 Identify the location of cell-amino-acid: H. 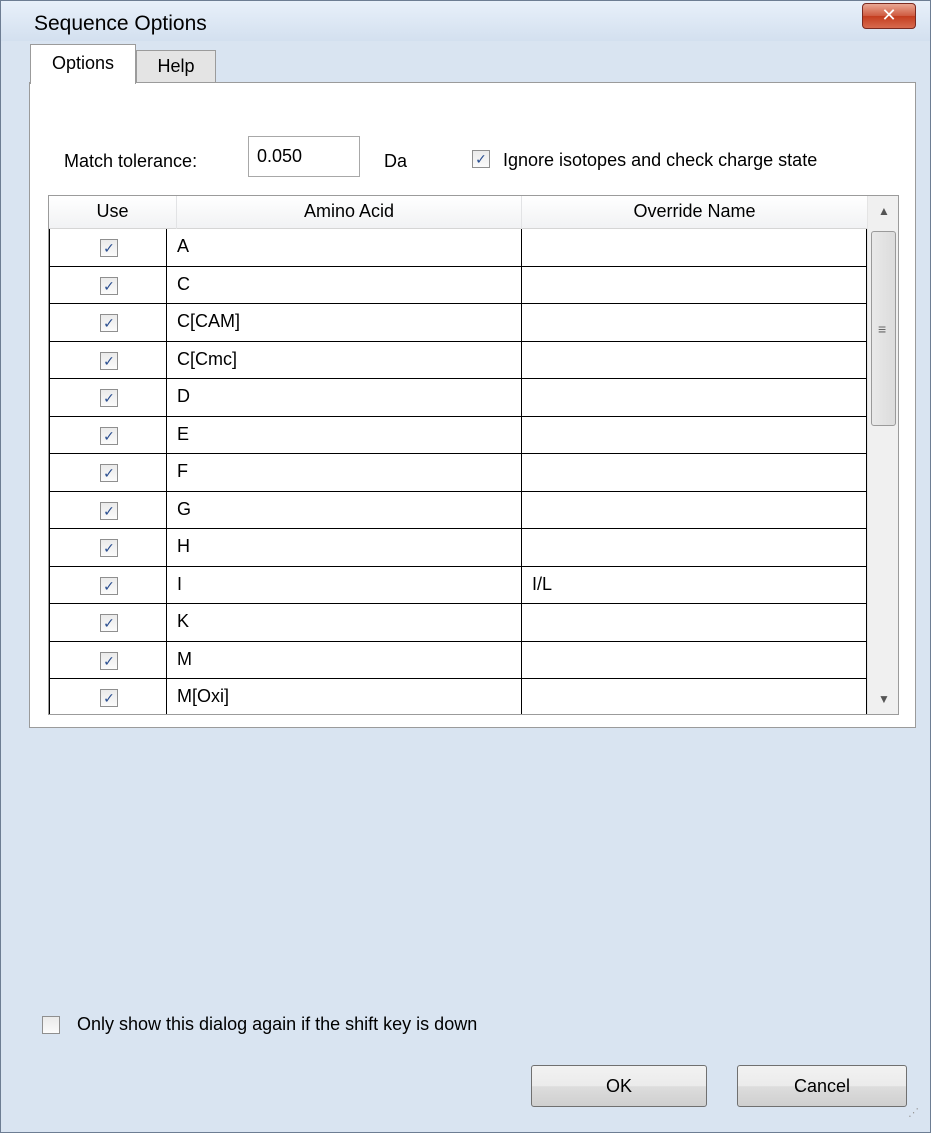
(344, 548).